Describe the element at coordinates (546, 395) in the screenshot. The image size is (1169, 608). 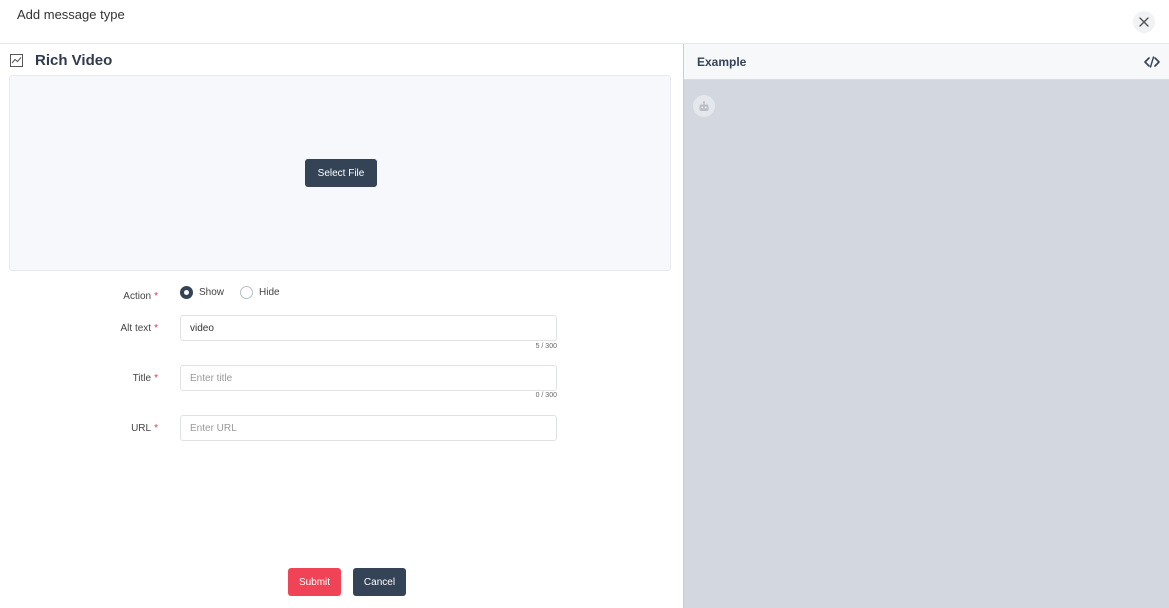
I see `title-counter: 0 / 300` at that location.